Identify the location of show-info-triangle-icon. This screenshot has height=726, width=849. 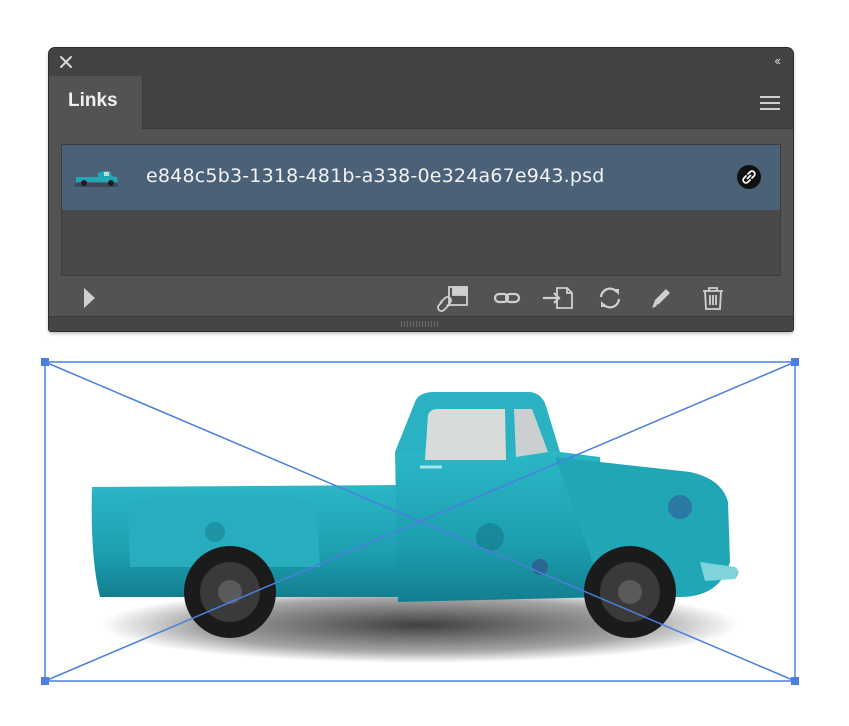
(89, 298).